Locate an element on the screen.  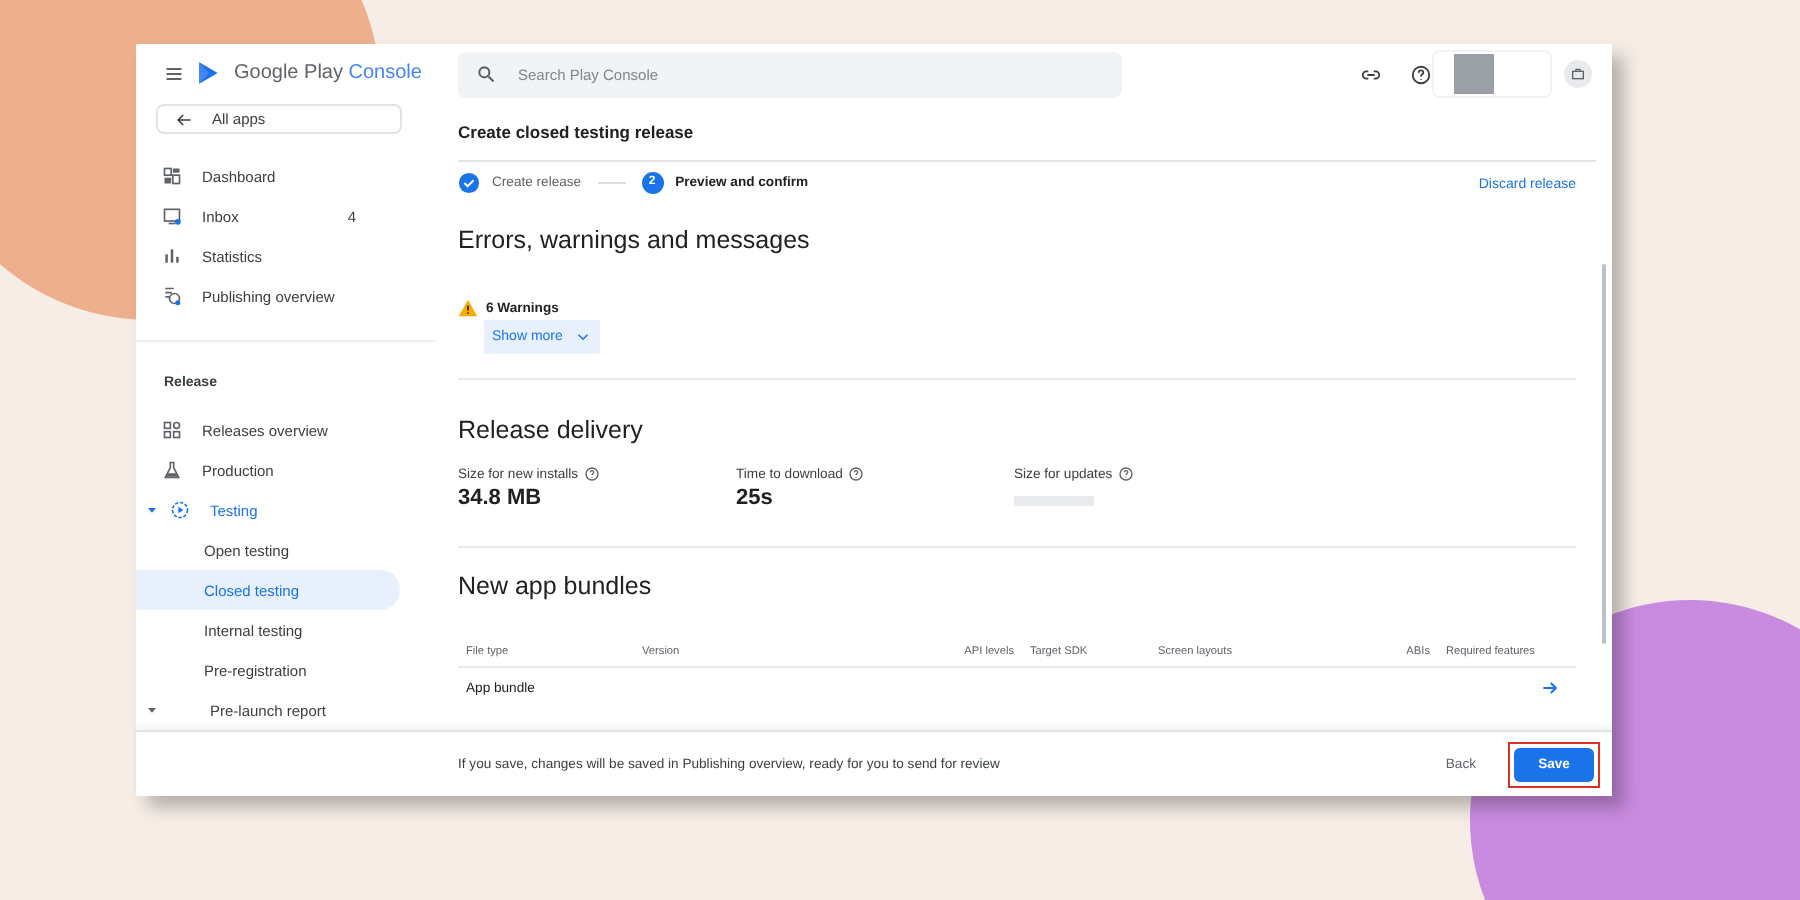
brand-name: Google Play Console is located at coordinates (328, 73).